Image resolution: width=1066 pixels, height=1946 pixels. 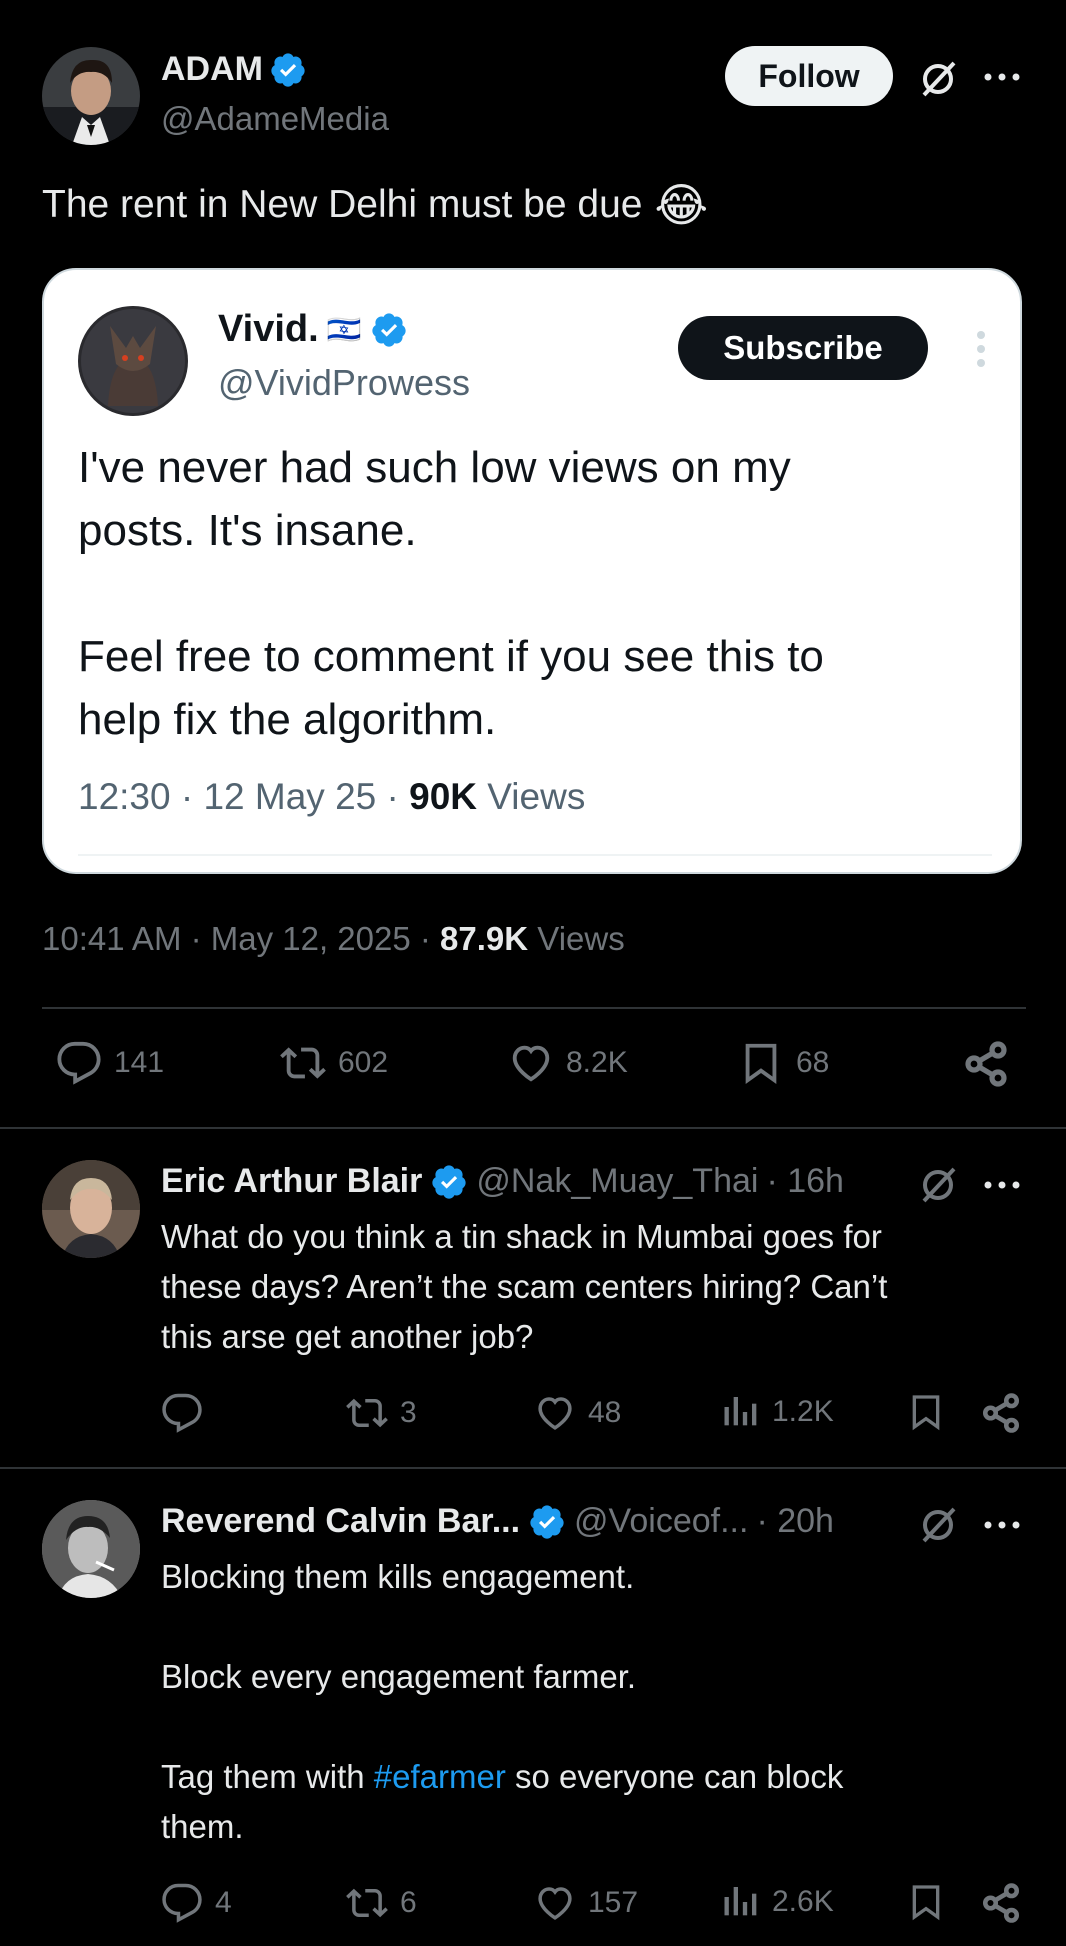 What do you see at coordinates (613, 1902) in the screenshot?
I see `like-count: 157` at bounding box center [613, 1902].